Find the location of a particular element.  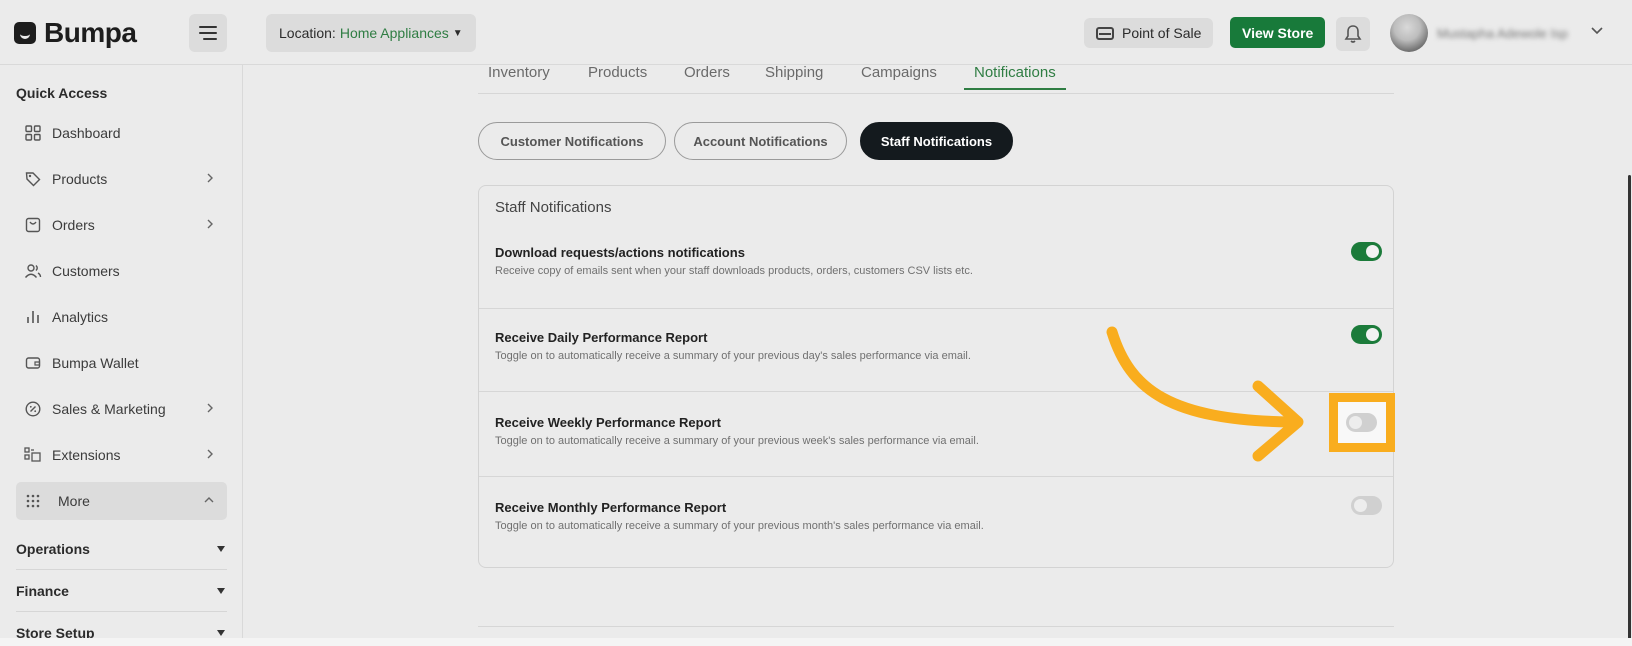

location-selector: Location: Home Appliances ▼ is located at coordinates (371, 33).